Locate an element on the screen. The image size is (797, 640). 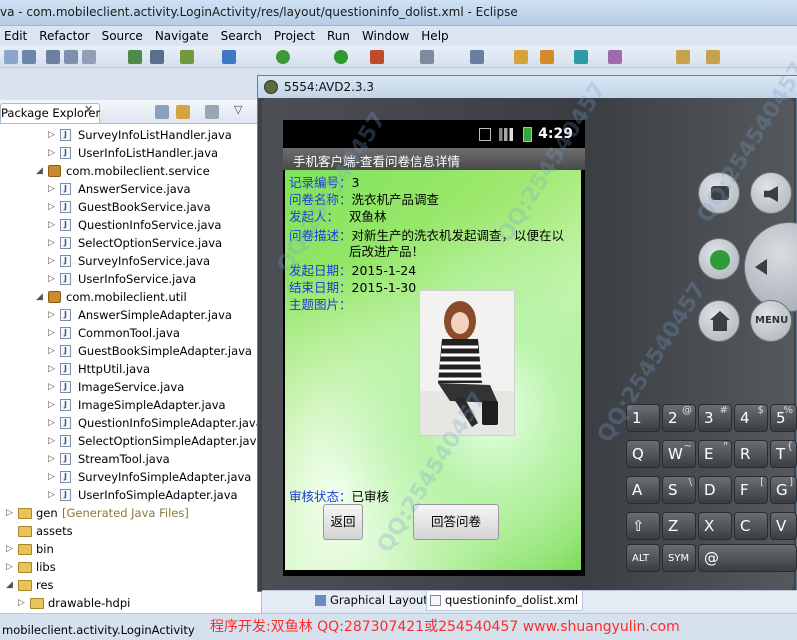
alt-key: ALT is located at coordinates (643, 558).